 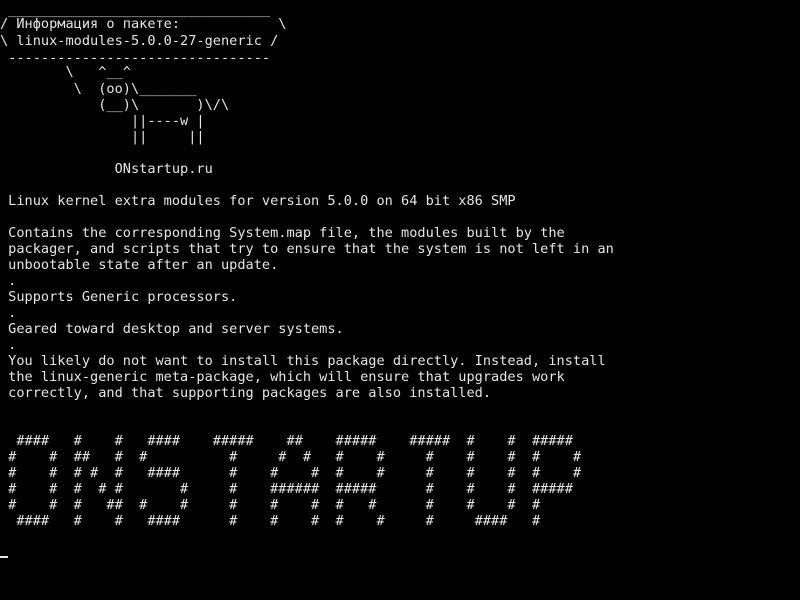 I want to click on cow-art-line-1: \ ^__^, so click(x=65, y=72).